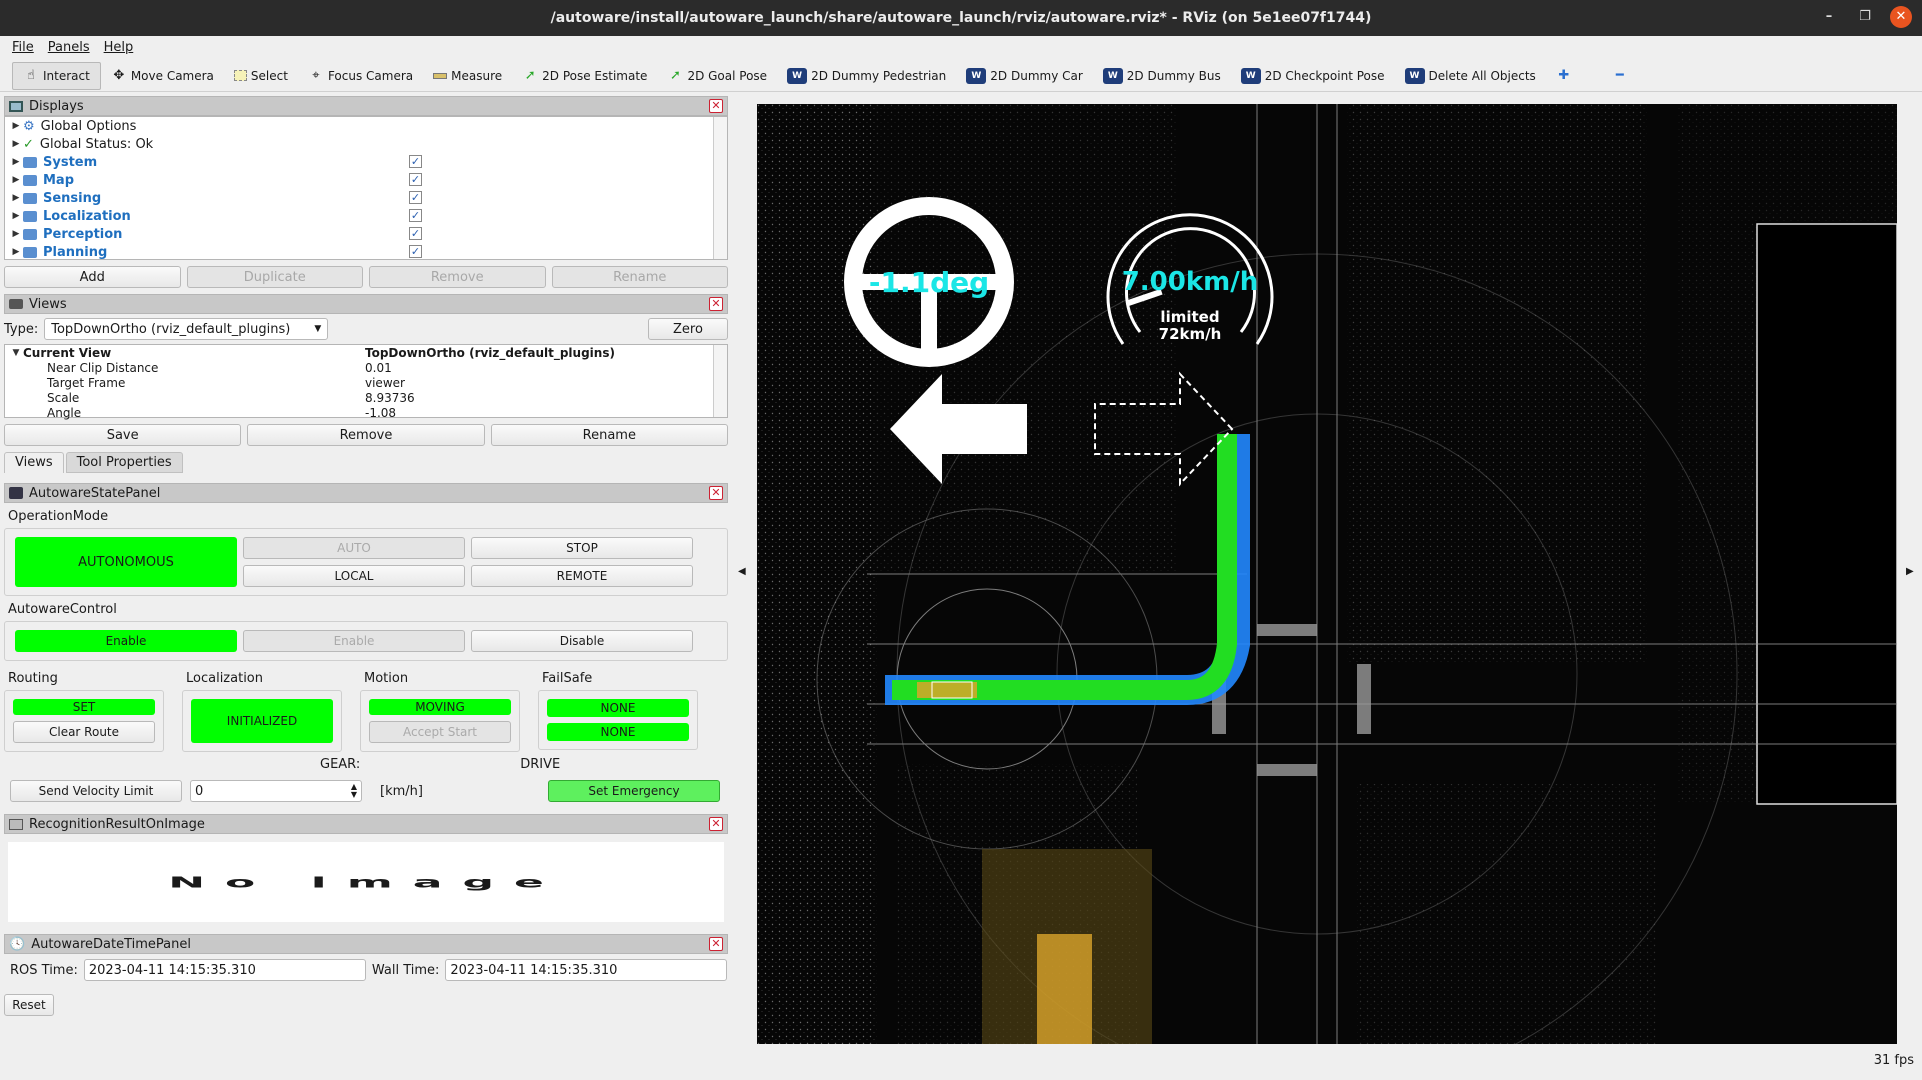 This screenshot has width=1922, height=1080. Describe the element at coordinates (634, 791) in the screenshot. I see `set-emergency-button: Set Emergency` at that location.